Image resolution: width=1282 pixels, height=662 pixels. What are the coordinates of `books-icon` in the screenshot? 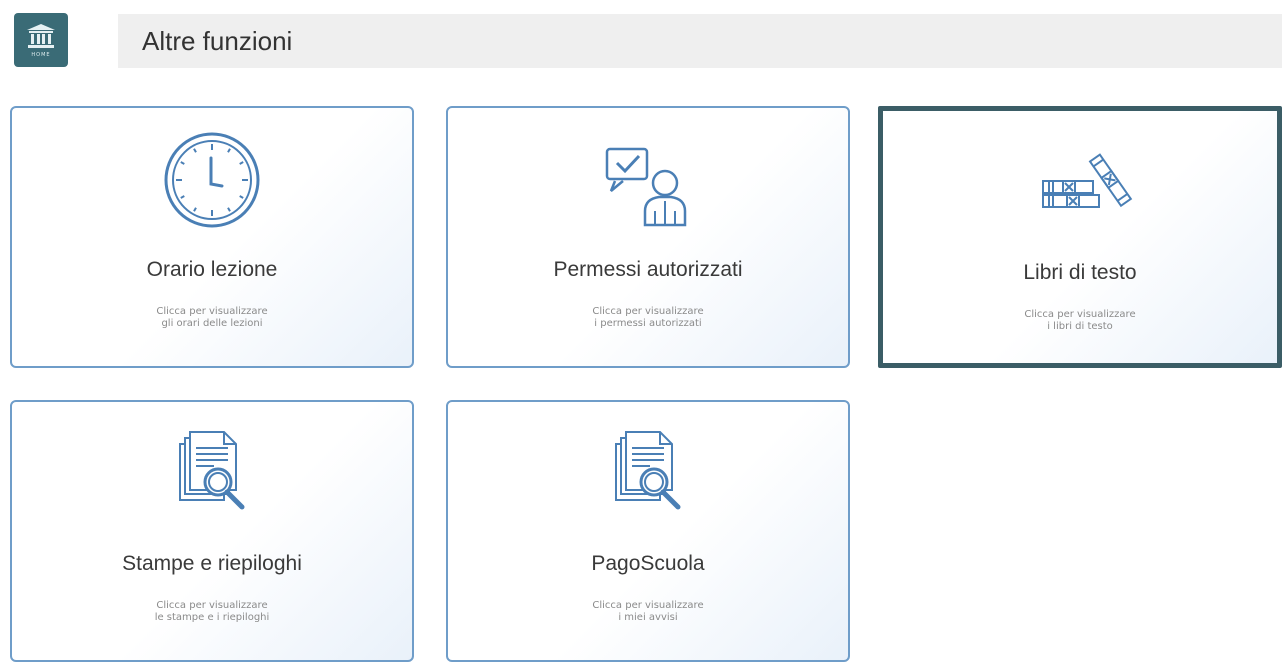 It's located at (1087, 180).